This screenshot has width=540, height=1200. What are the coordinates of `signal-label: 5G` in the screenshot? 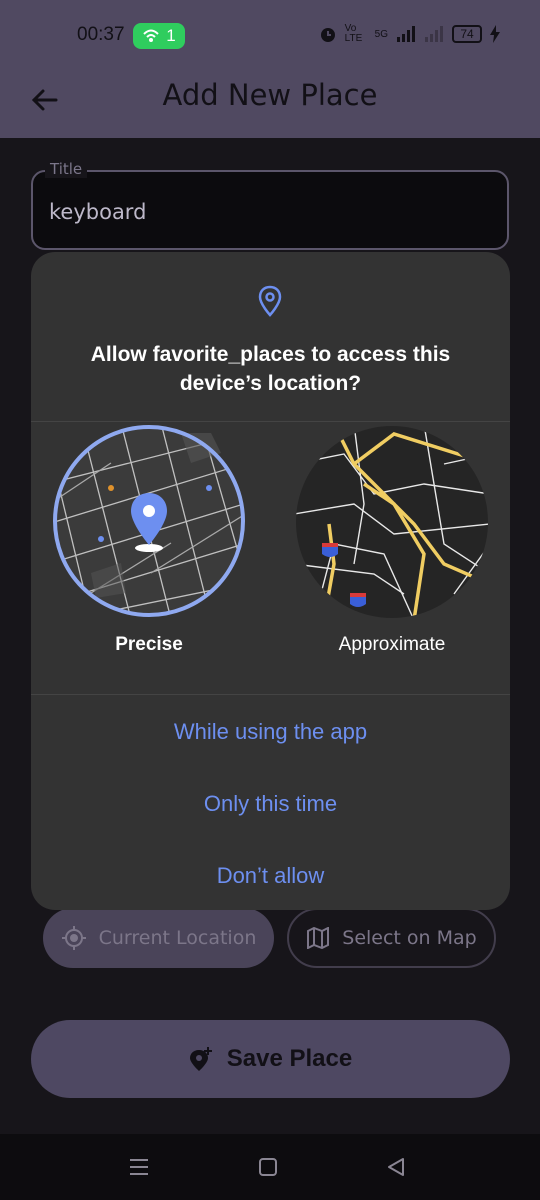 It's located at (381, 34).